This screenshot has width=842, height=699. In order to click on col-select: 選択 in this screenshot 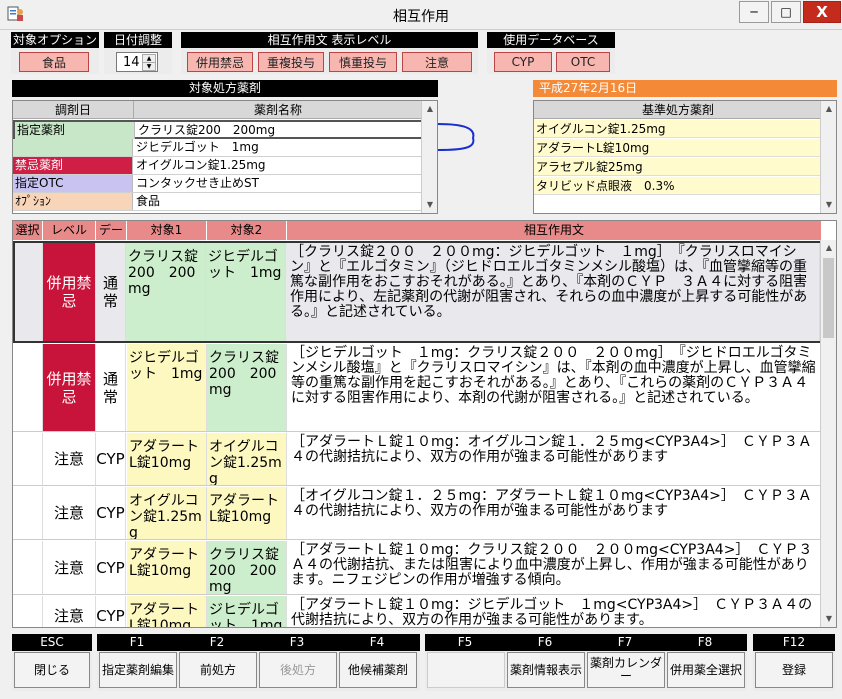, I will do `click(28, 230)`.